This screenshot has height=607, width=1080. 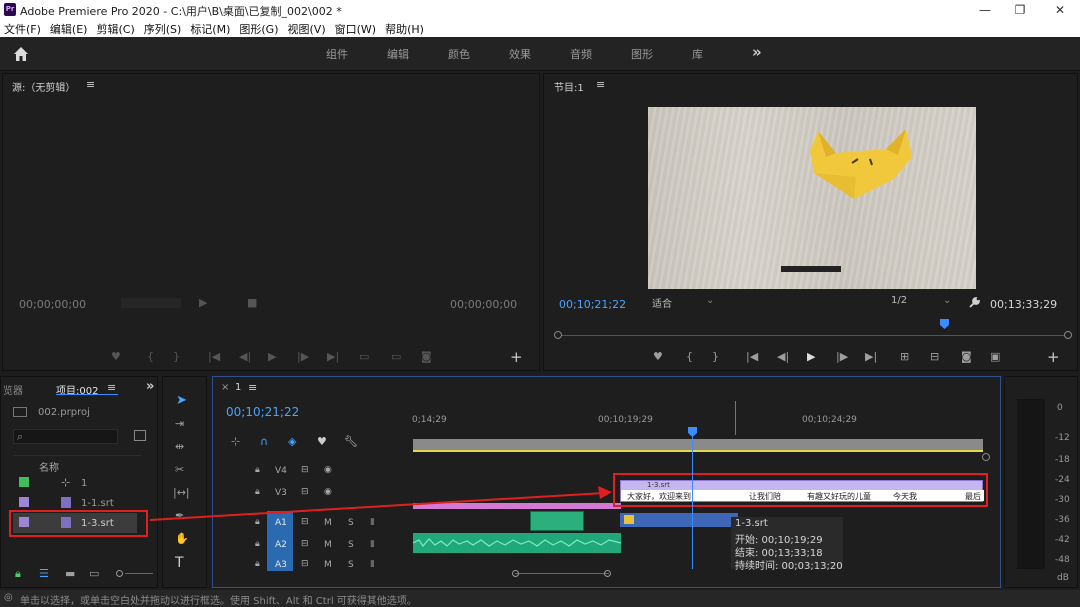 What do you see at coordinates (380, 503) in the screenshot?
I see `annotation-arrow` at bounding box center [380, 503].